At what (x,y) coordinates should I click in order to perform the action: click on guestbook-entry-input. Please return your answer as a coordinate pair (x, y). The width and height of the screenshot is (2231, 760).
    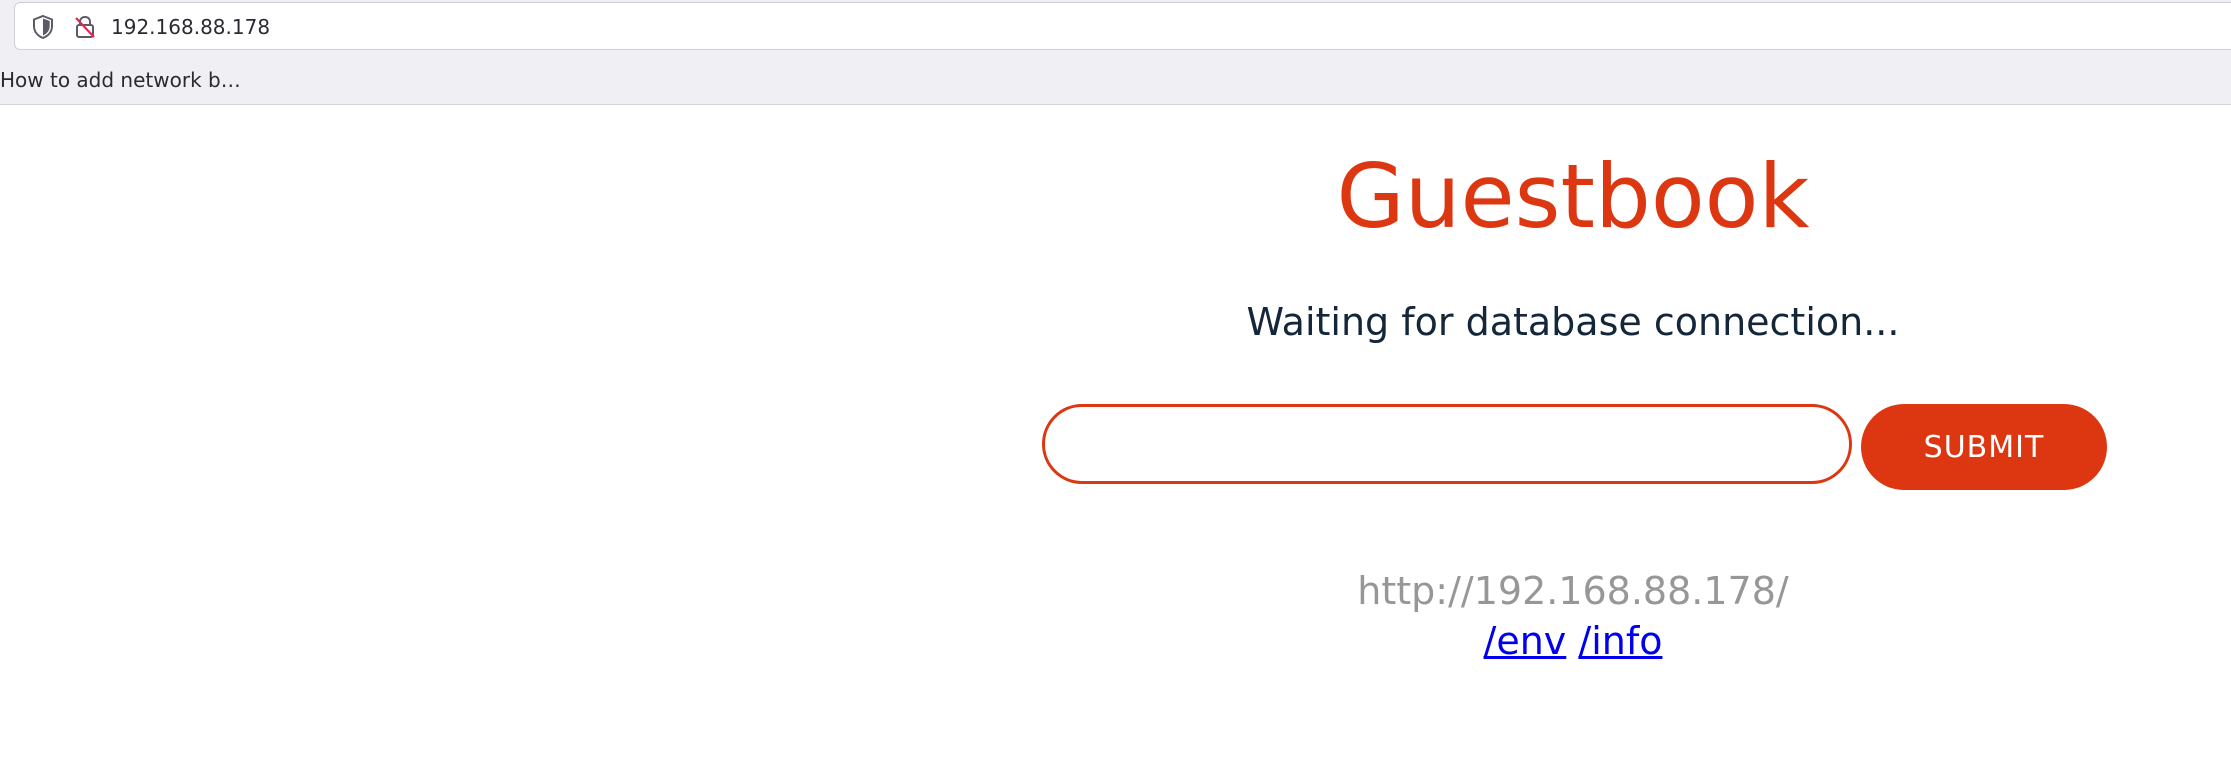
    Looking at the image, I should click on (1447, 444).